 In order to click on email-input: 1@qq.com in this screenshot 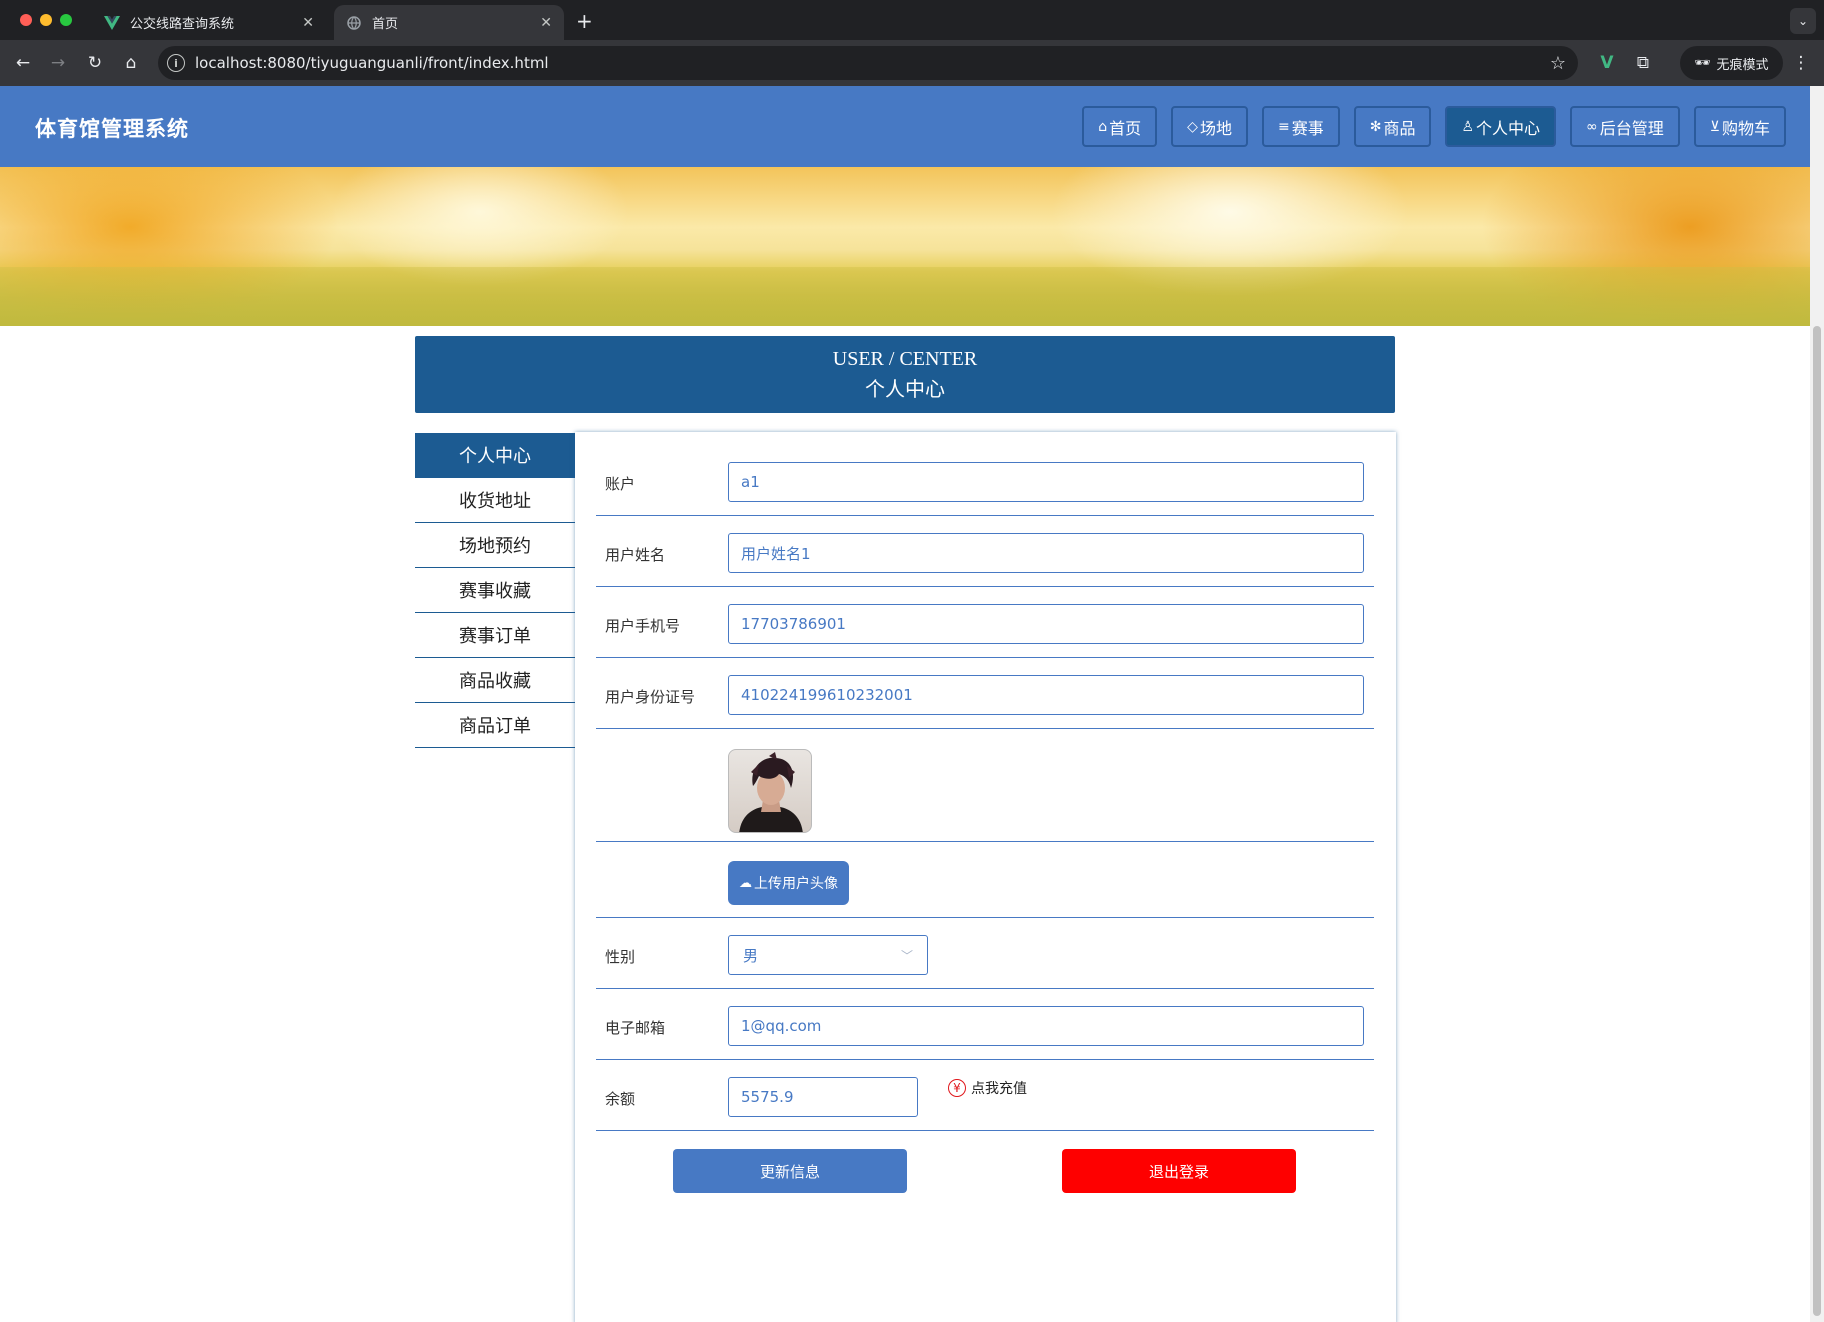, I will do `click(1046, 1026)`.